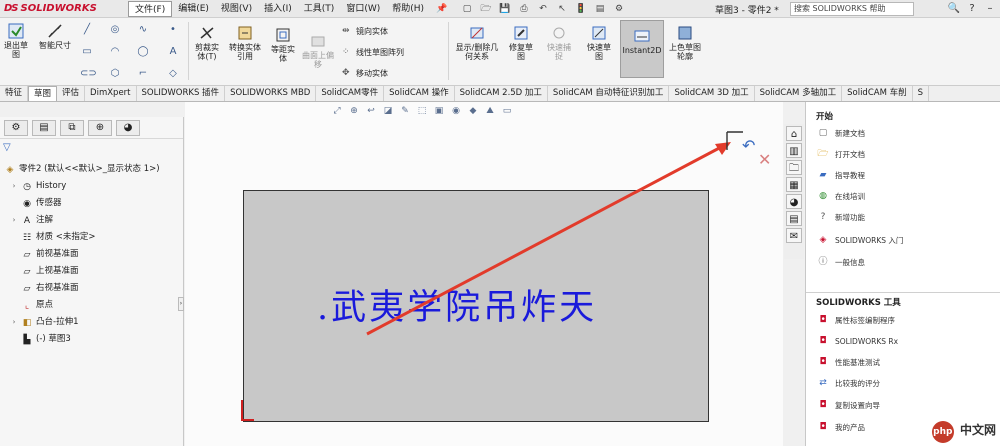  Describe the element at coordinates (840, 175) in the screenshot. I see `tutorials-link: ▰ 指导教程` at that location.